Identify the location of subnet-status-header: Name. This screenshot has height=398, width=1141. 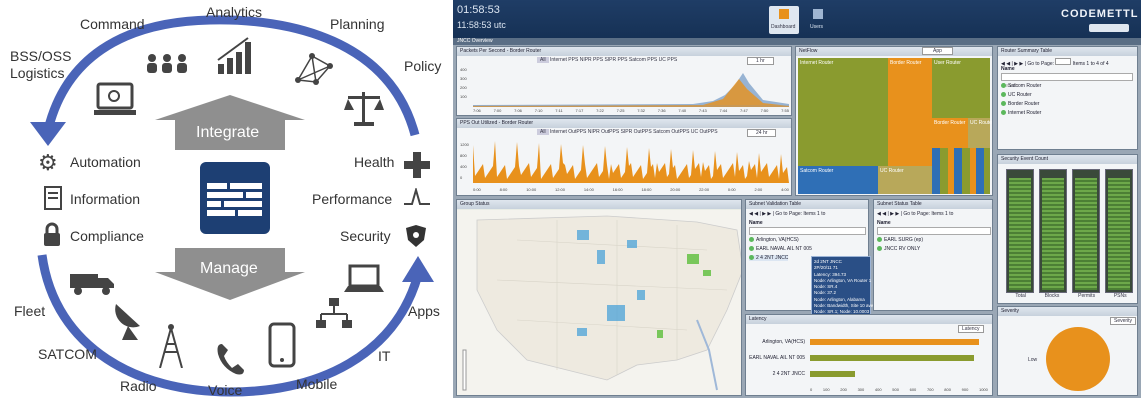
(884, 223).